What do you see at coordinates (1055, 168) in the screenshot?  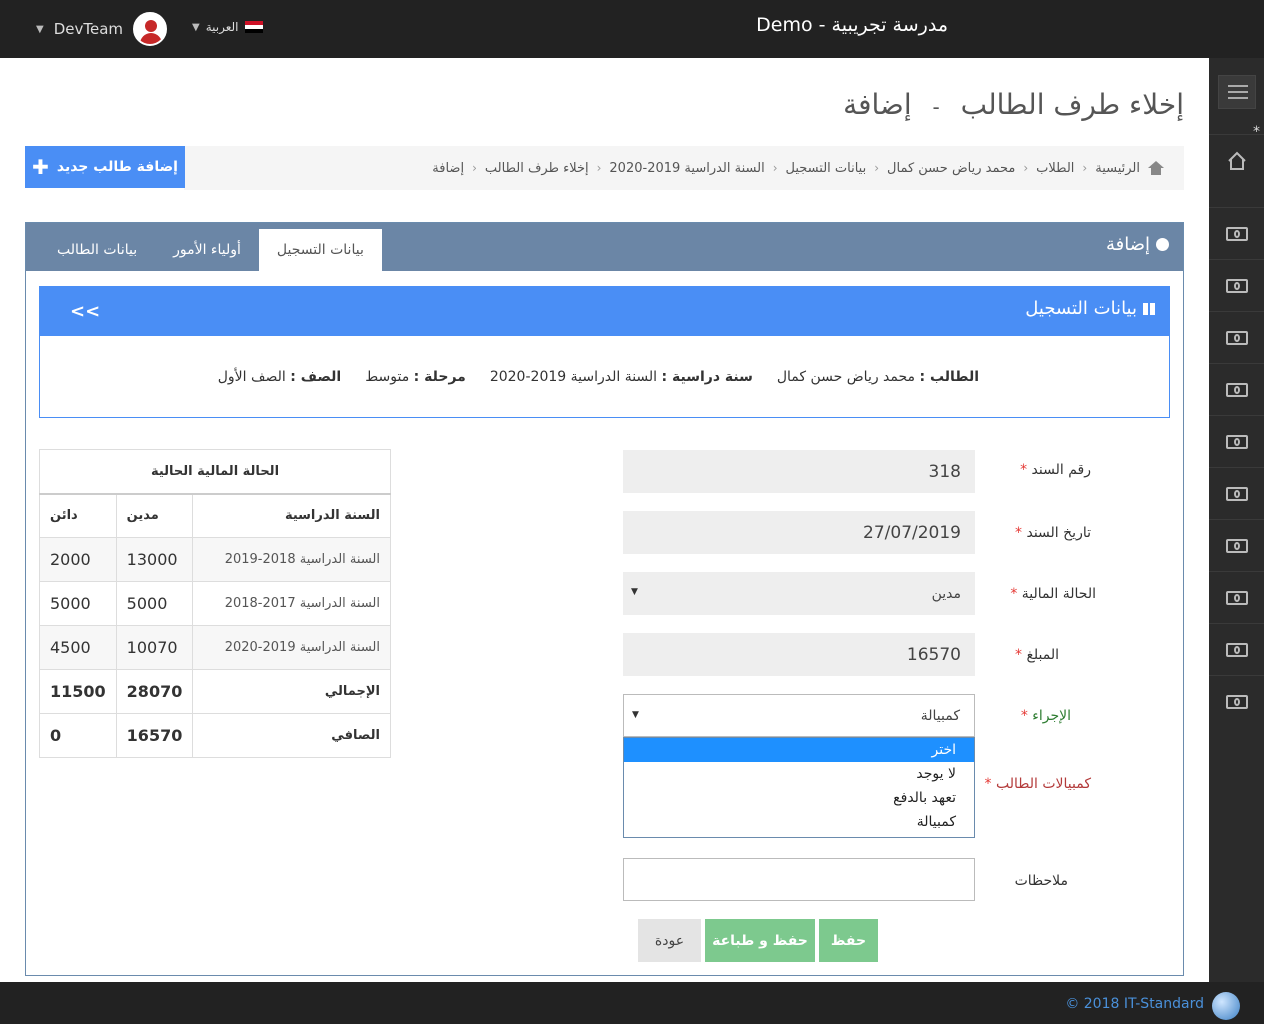 I see `breadcrumb-item: الطلاب` at bounding box center [1055, 168].